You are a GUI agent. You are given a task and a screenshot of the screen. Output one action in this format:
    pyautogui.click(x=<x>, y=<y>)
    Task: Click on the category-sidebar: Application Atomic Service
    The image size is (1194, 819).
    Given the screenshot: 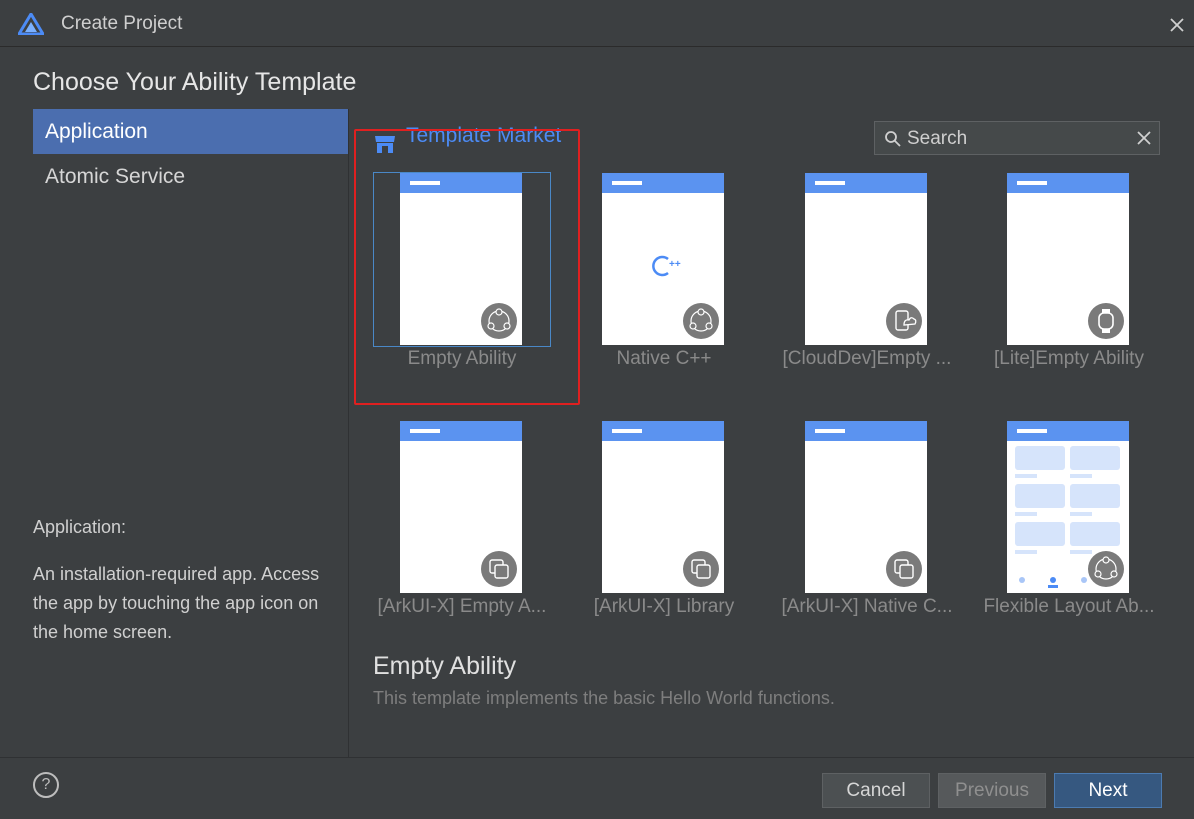 What is the action you would take?
    pyautogui.click(x=190, y=154)
    